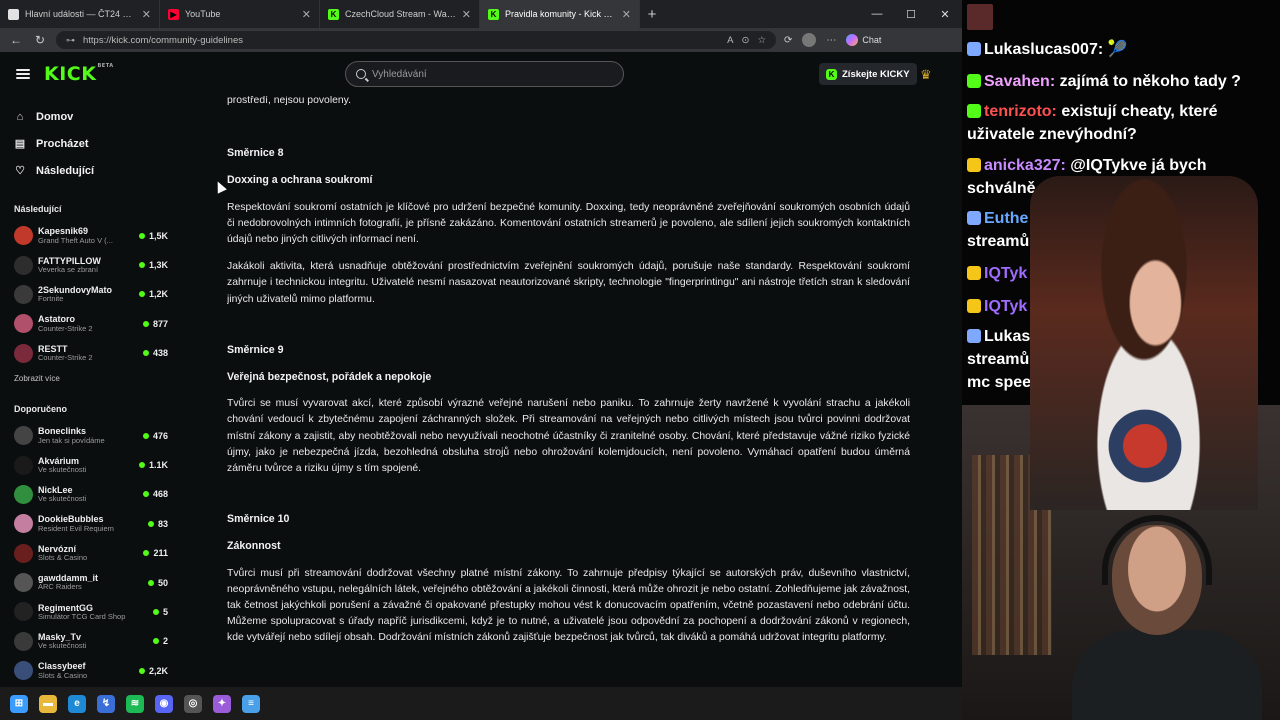  Describe the element at coordinates (158, 265) in the screenshot. I see `viewer-count-value: 1,3K` at that location.